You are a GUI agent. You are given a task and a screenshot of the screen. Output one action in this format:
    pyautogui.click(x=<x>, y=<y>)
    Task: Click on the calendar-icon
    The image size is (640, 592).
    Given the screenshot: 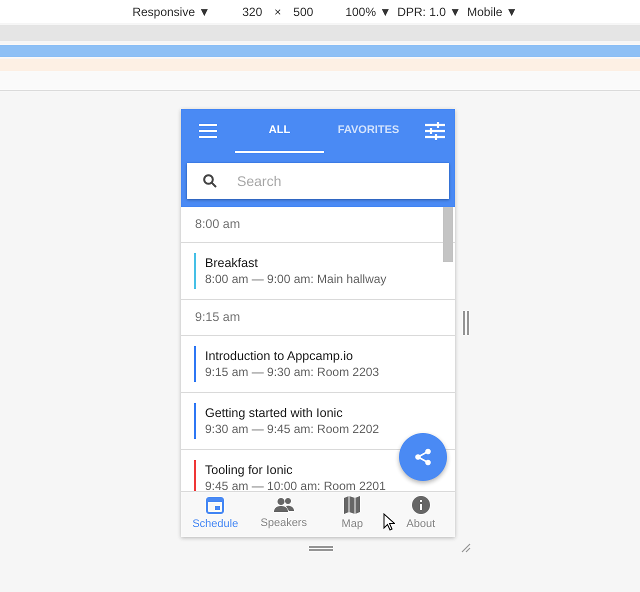 What is the action you would take?
    pyautogui.click(x=215, y=505)
    